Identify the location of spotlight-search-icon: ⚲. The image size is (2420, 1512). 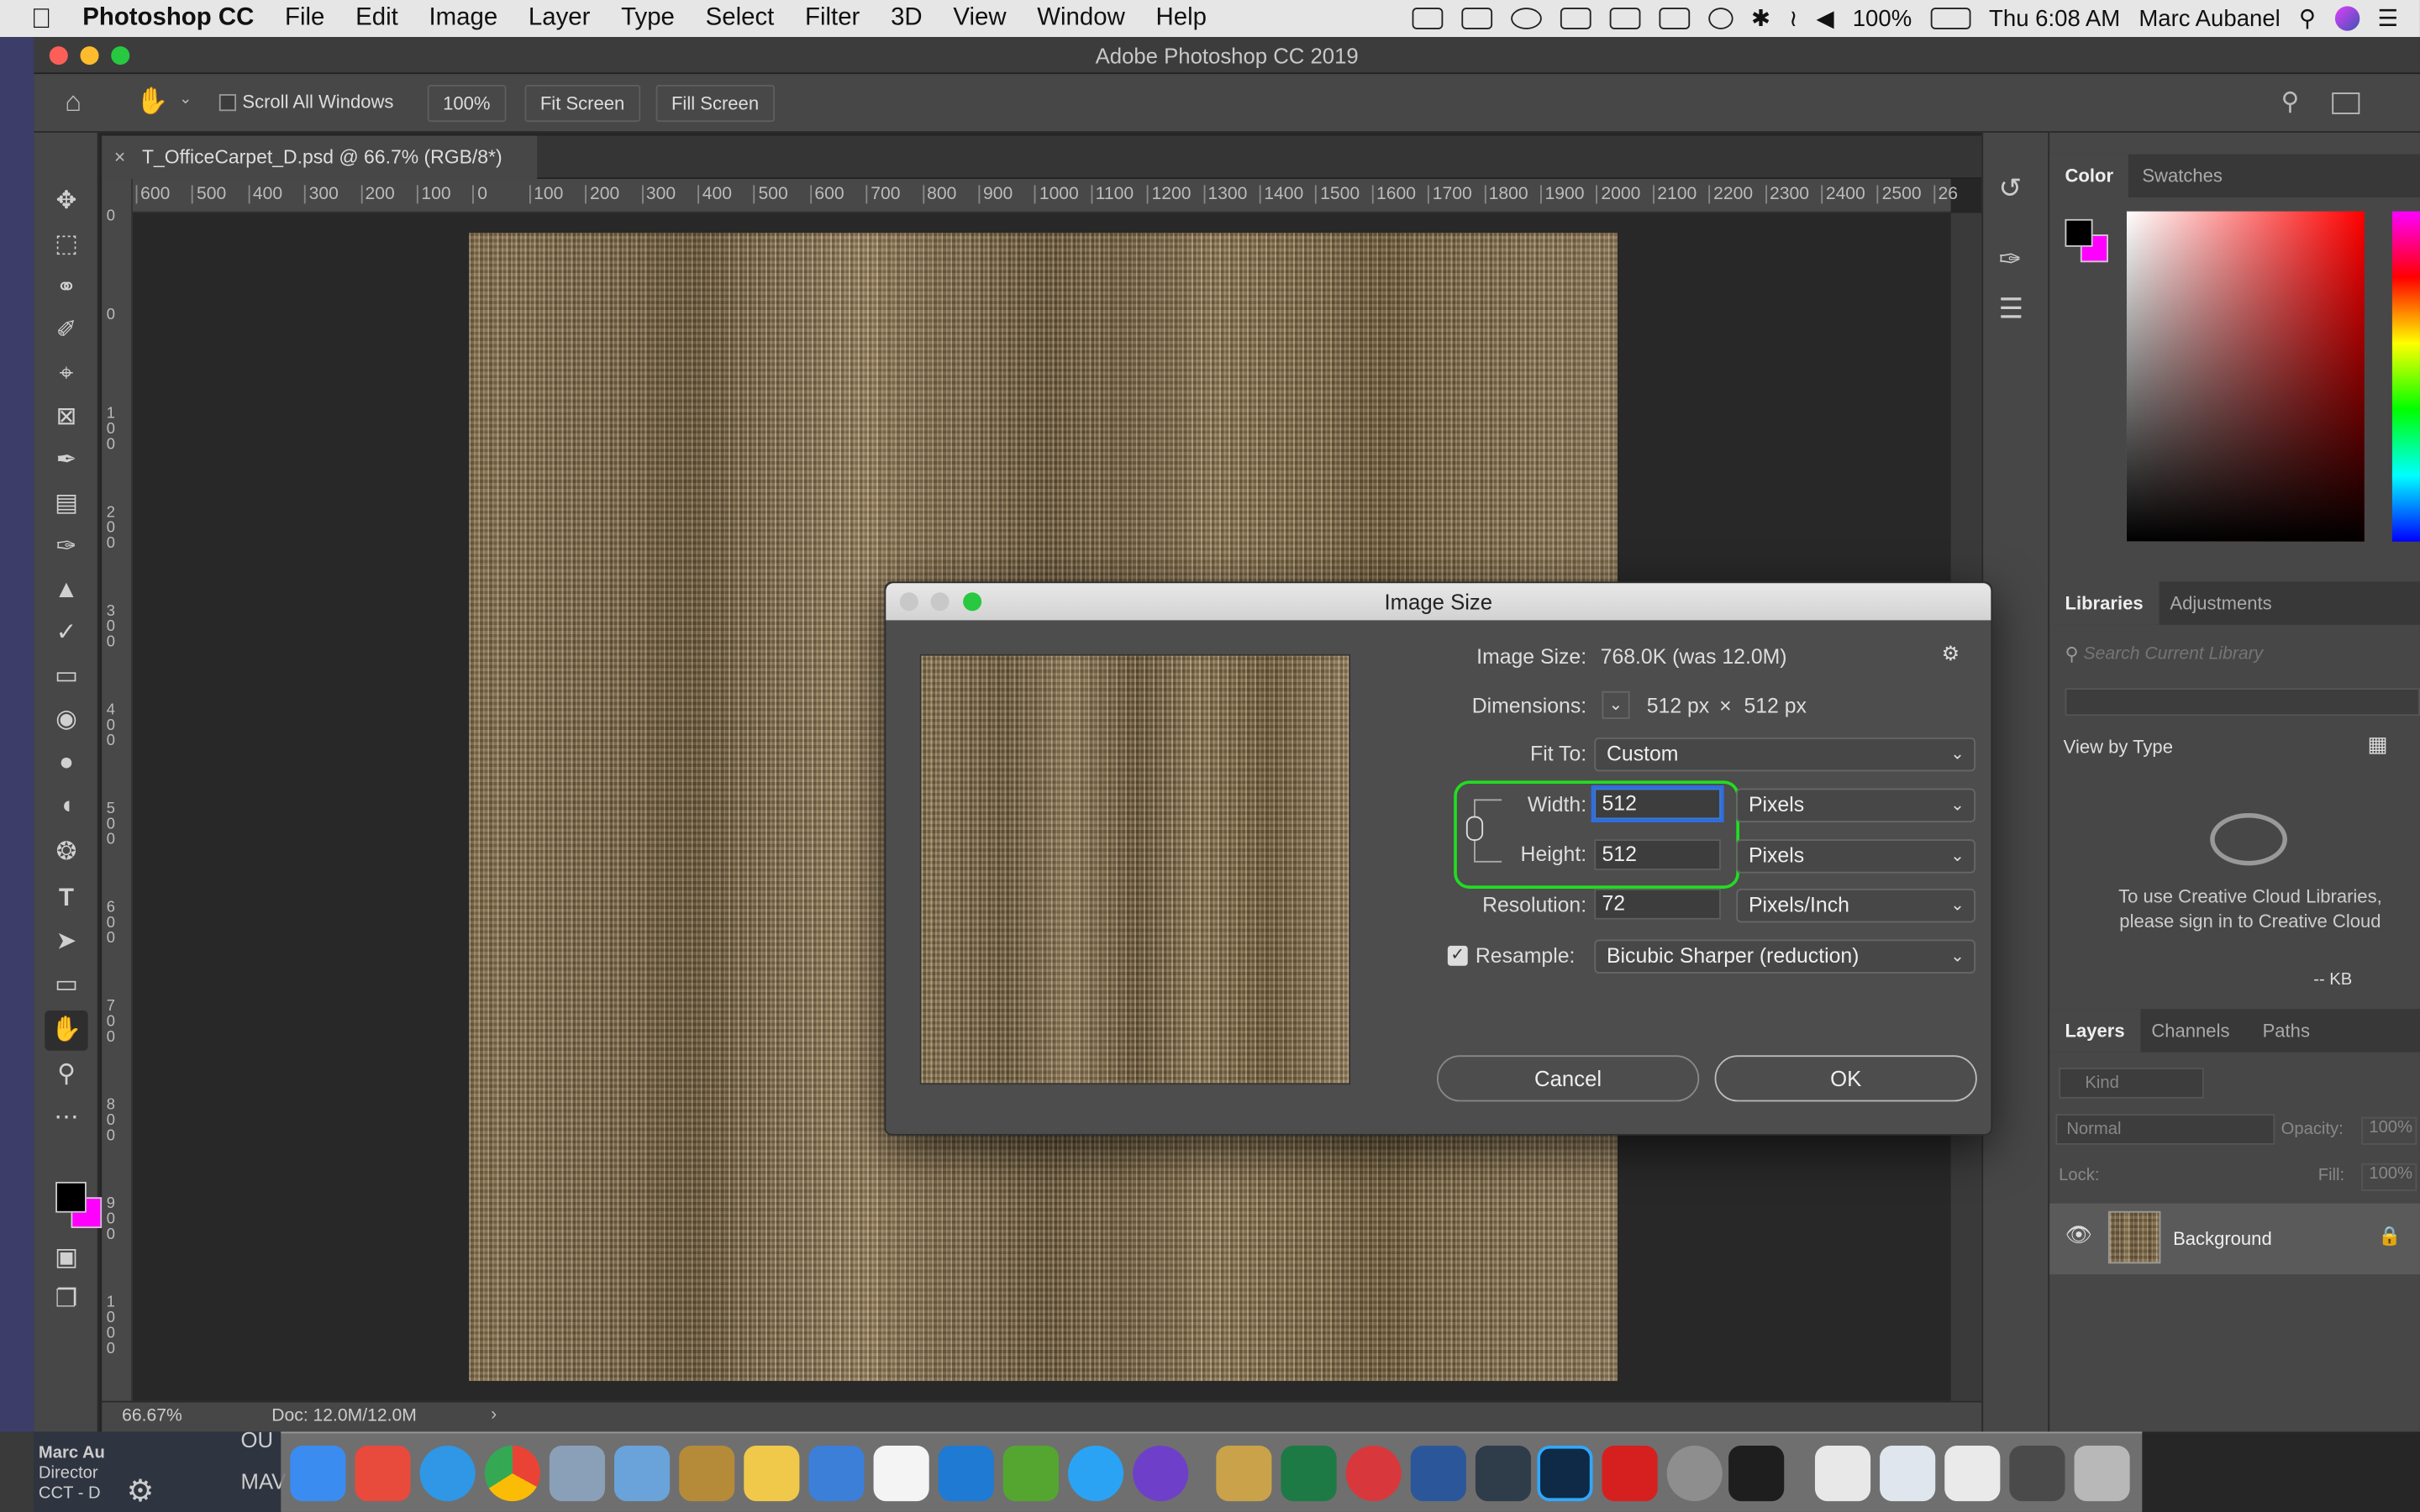
(2307, 18).